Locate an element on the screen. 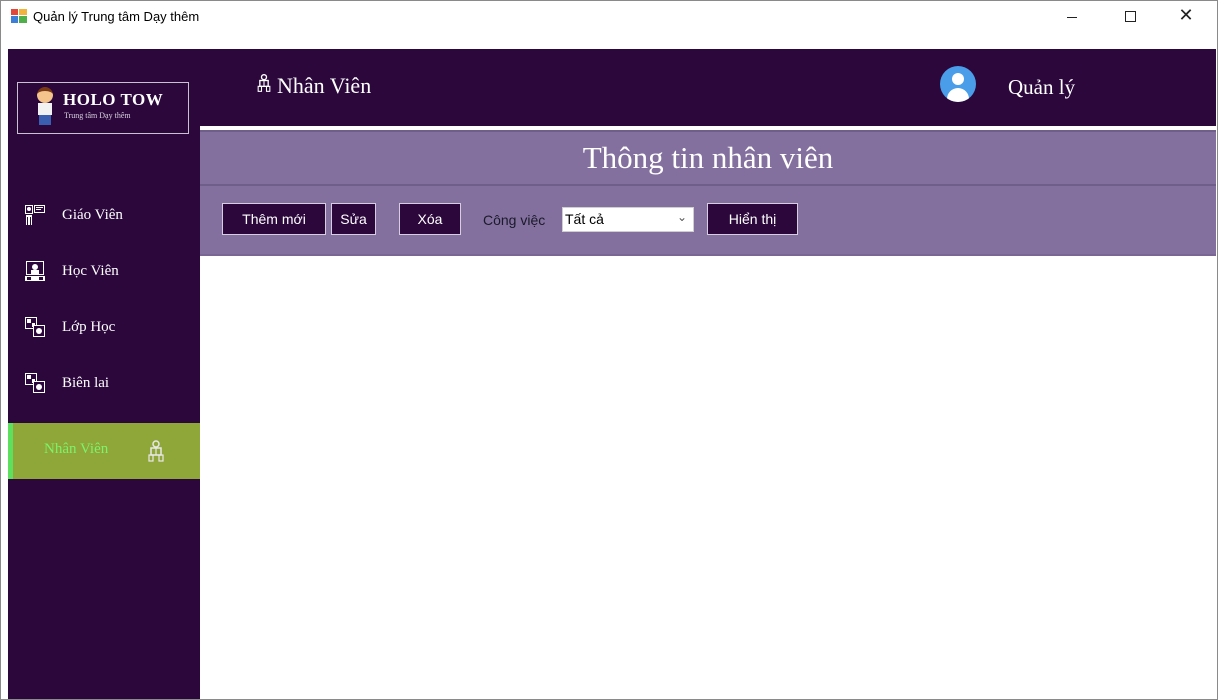 This screenshot has height=700, width=1218. job-filter-select: Tất cả ⌄ is located at coordinates (628, 219).